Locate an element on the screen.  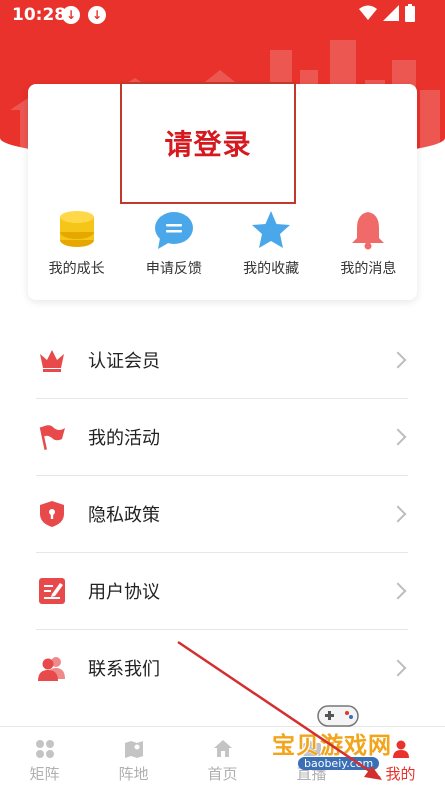
menu-item-label: 联系我们 is located at coordinates (124, 669).